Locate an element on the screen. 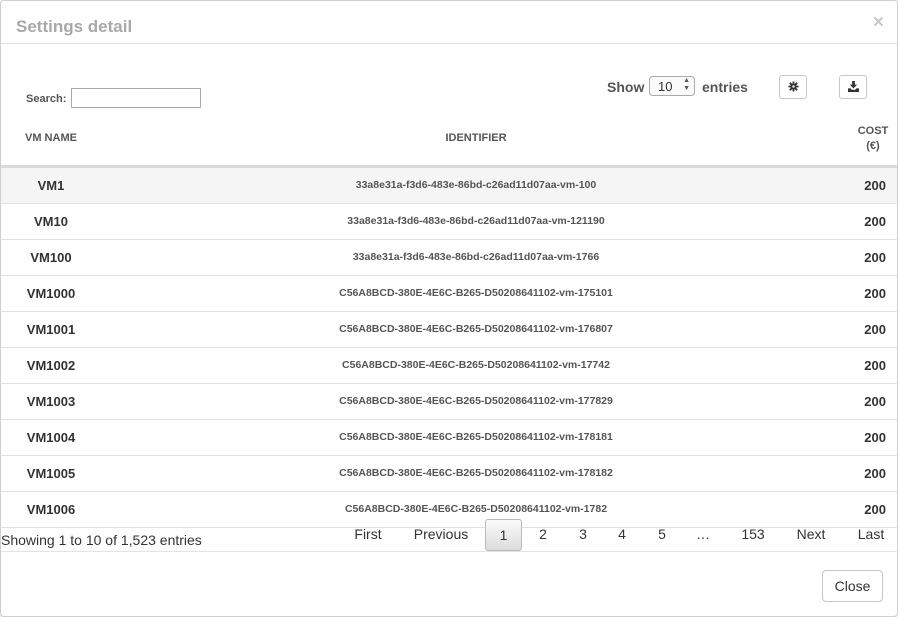 The height and width of the screenshot is (617, 898). page-size-value: 10 is located at coordinates (665, 86).